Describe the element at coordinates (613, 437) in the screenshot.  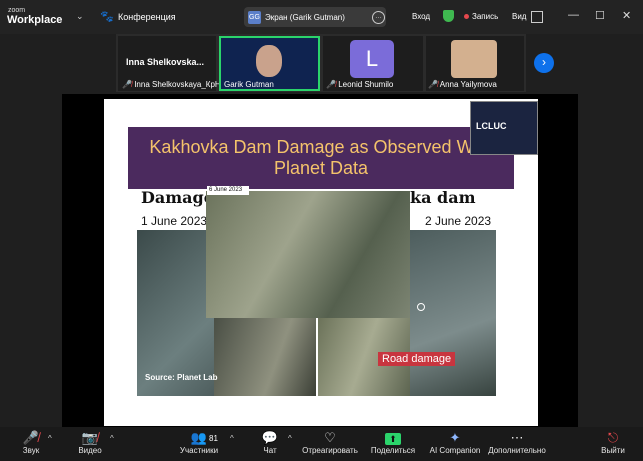
I see `leave-icon: ⎋` at that location.